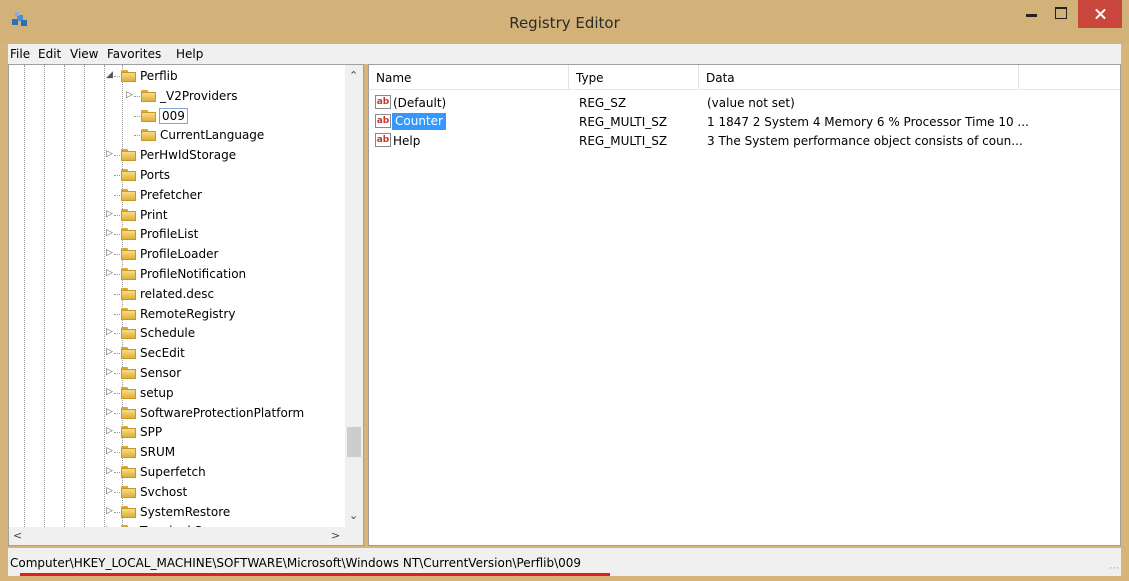 The height and width of the screenshot is (581, 1129). Describe the element at coordinates (634, 77) in the screenshot. I see `column-header-type: Type` at that location.